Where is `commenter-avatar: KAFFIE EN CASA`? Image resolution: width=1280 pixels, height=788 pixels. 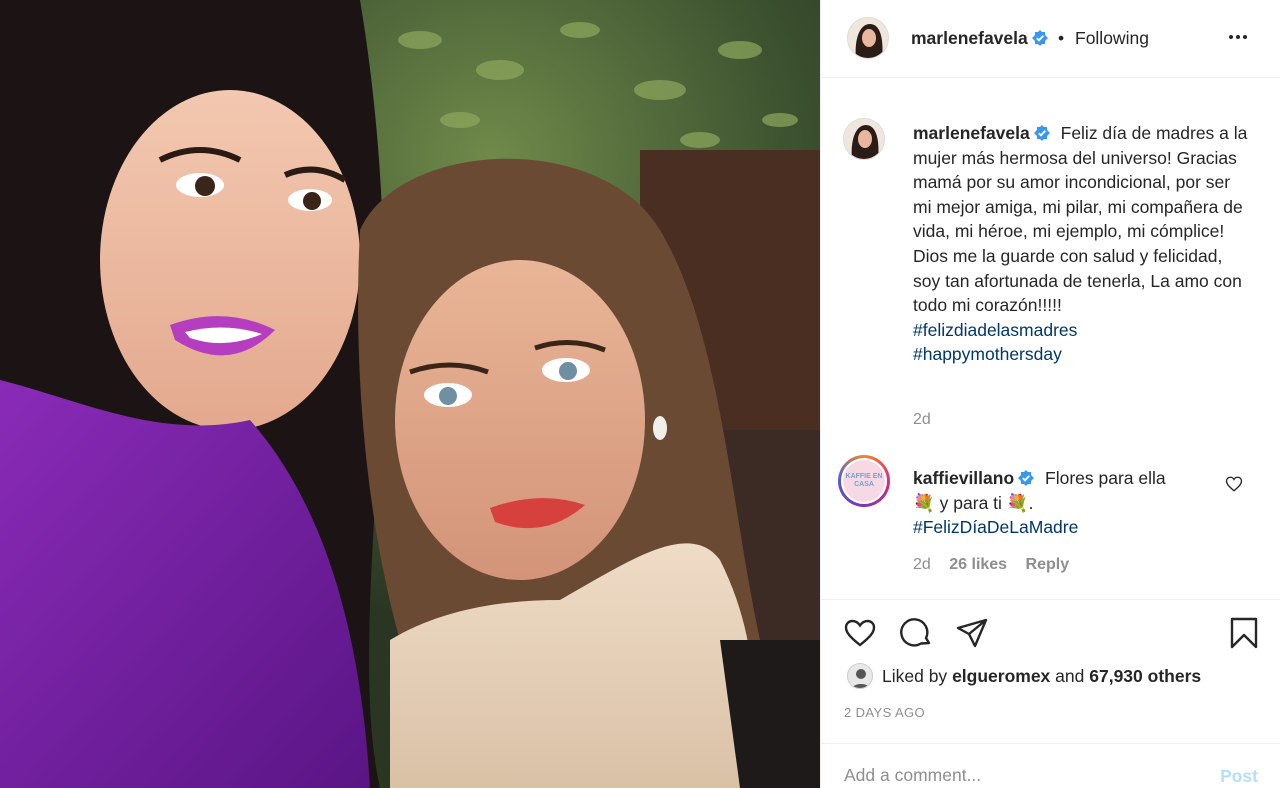
commenter-avatar: KAFFIE EN CASA is located at coordinates (864, 481).